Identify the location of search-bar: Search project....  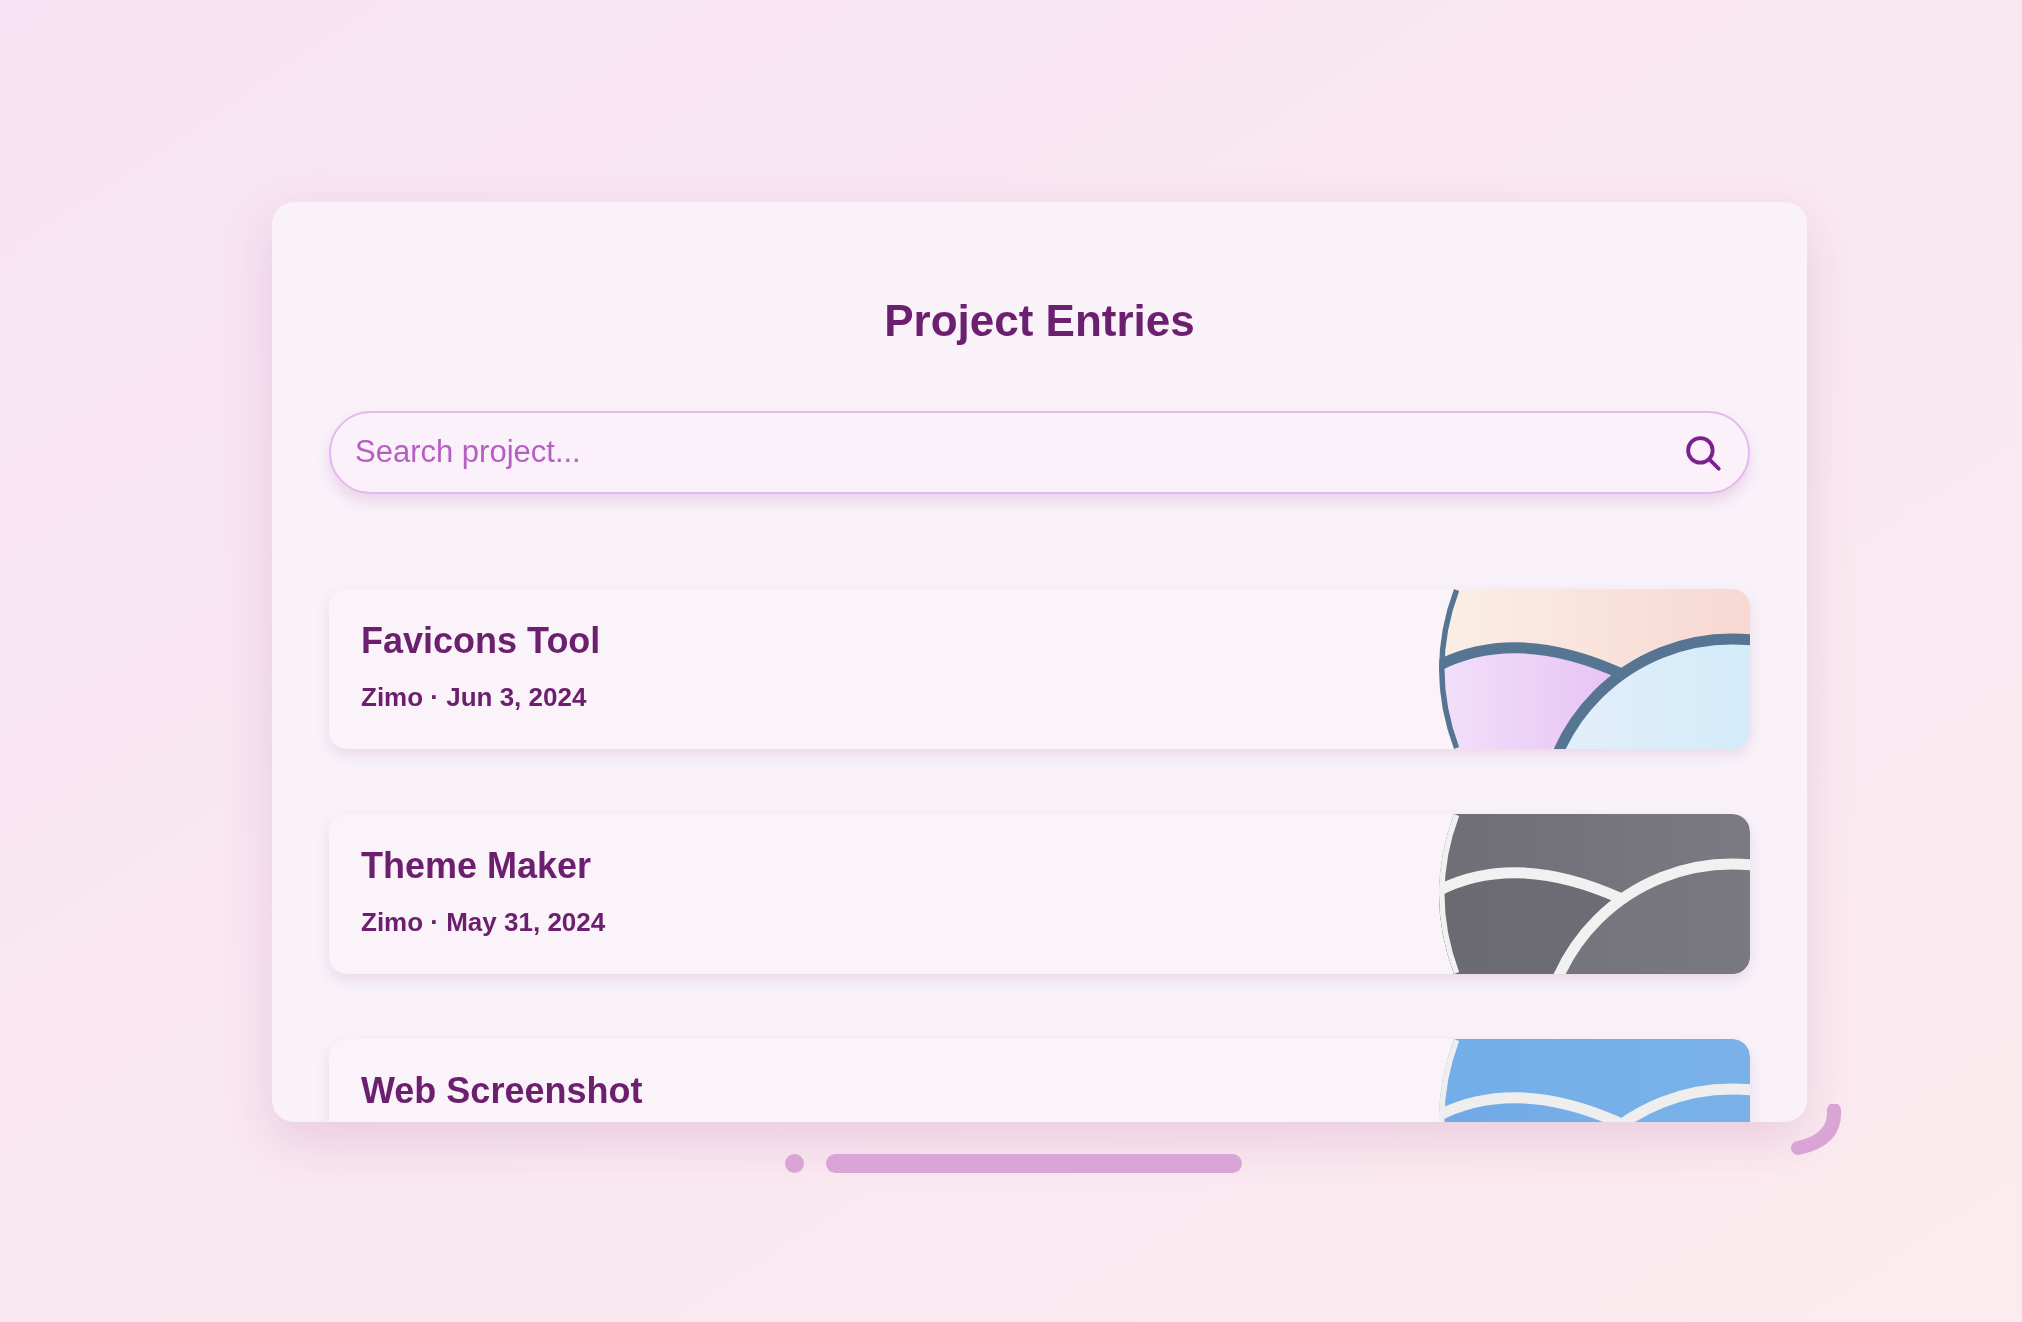
(1039, 452).